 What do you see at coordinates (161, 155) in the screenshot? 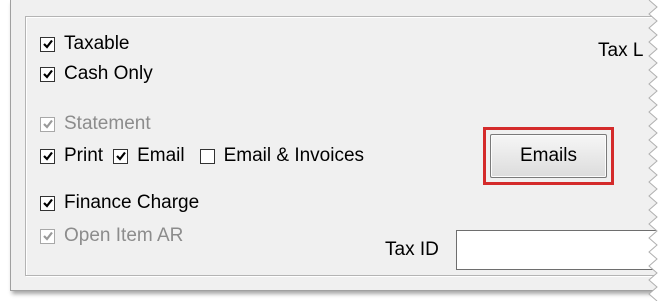
I see `email-label: Email` at bounding box center [161, 155].